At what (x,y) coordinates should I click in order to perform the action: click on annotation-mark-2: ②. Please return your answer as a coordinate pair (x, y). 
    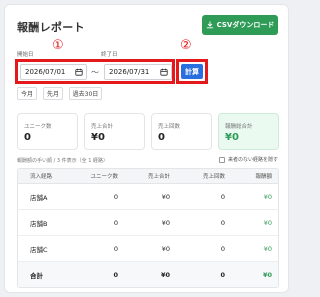
    Looking at the image, I should click on (186, 45).